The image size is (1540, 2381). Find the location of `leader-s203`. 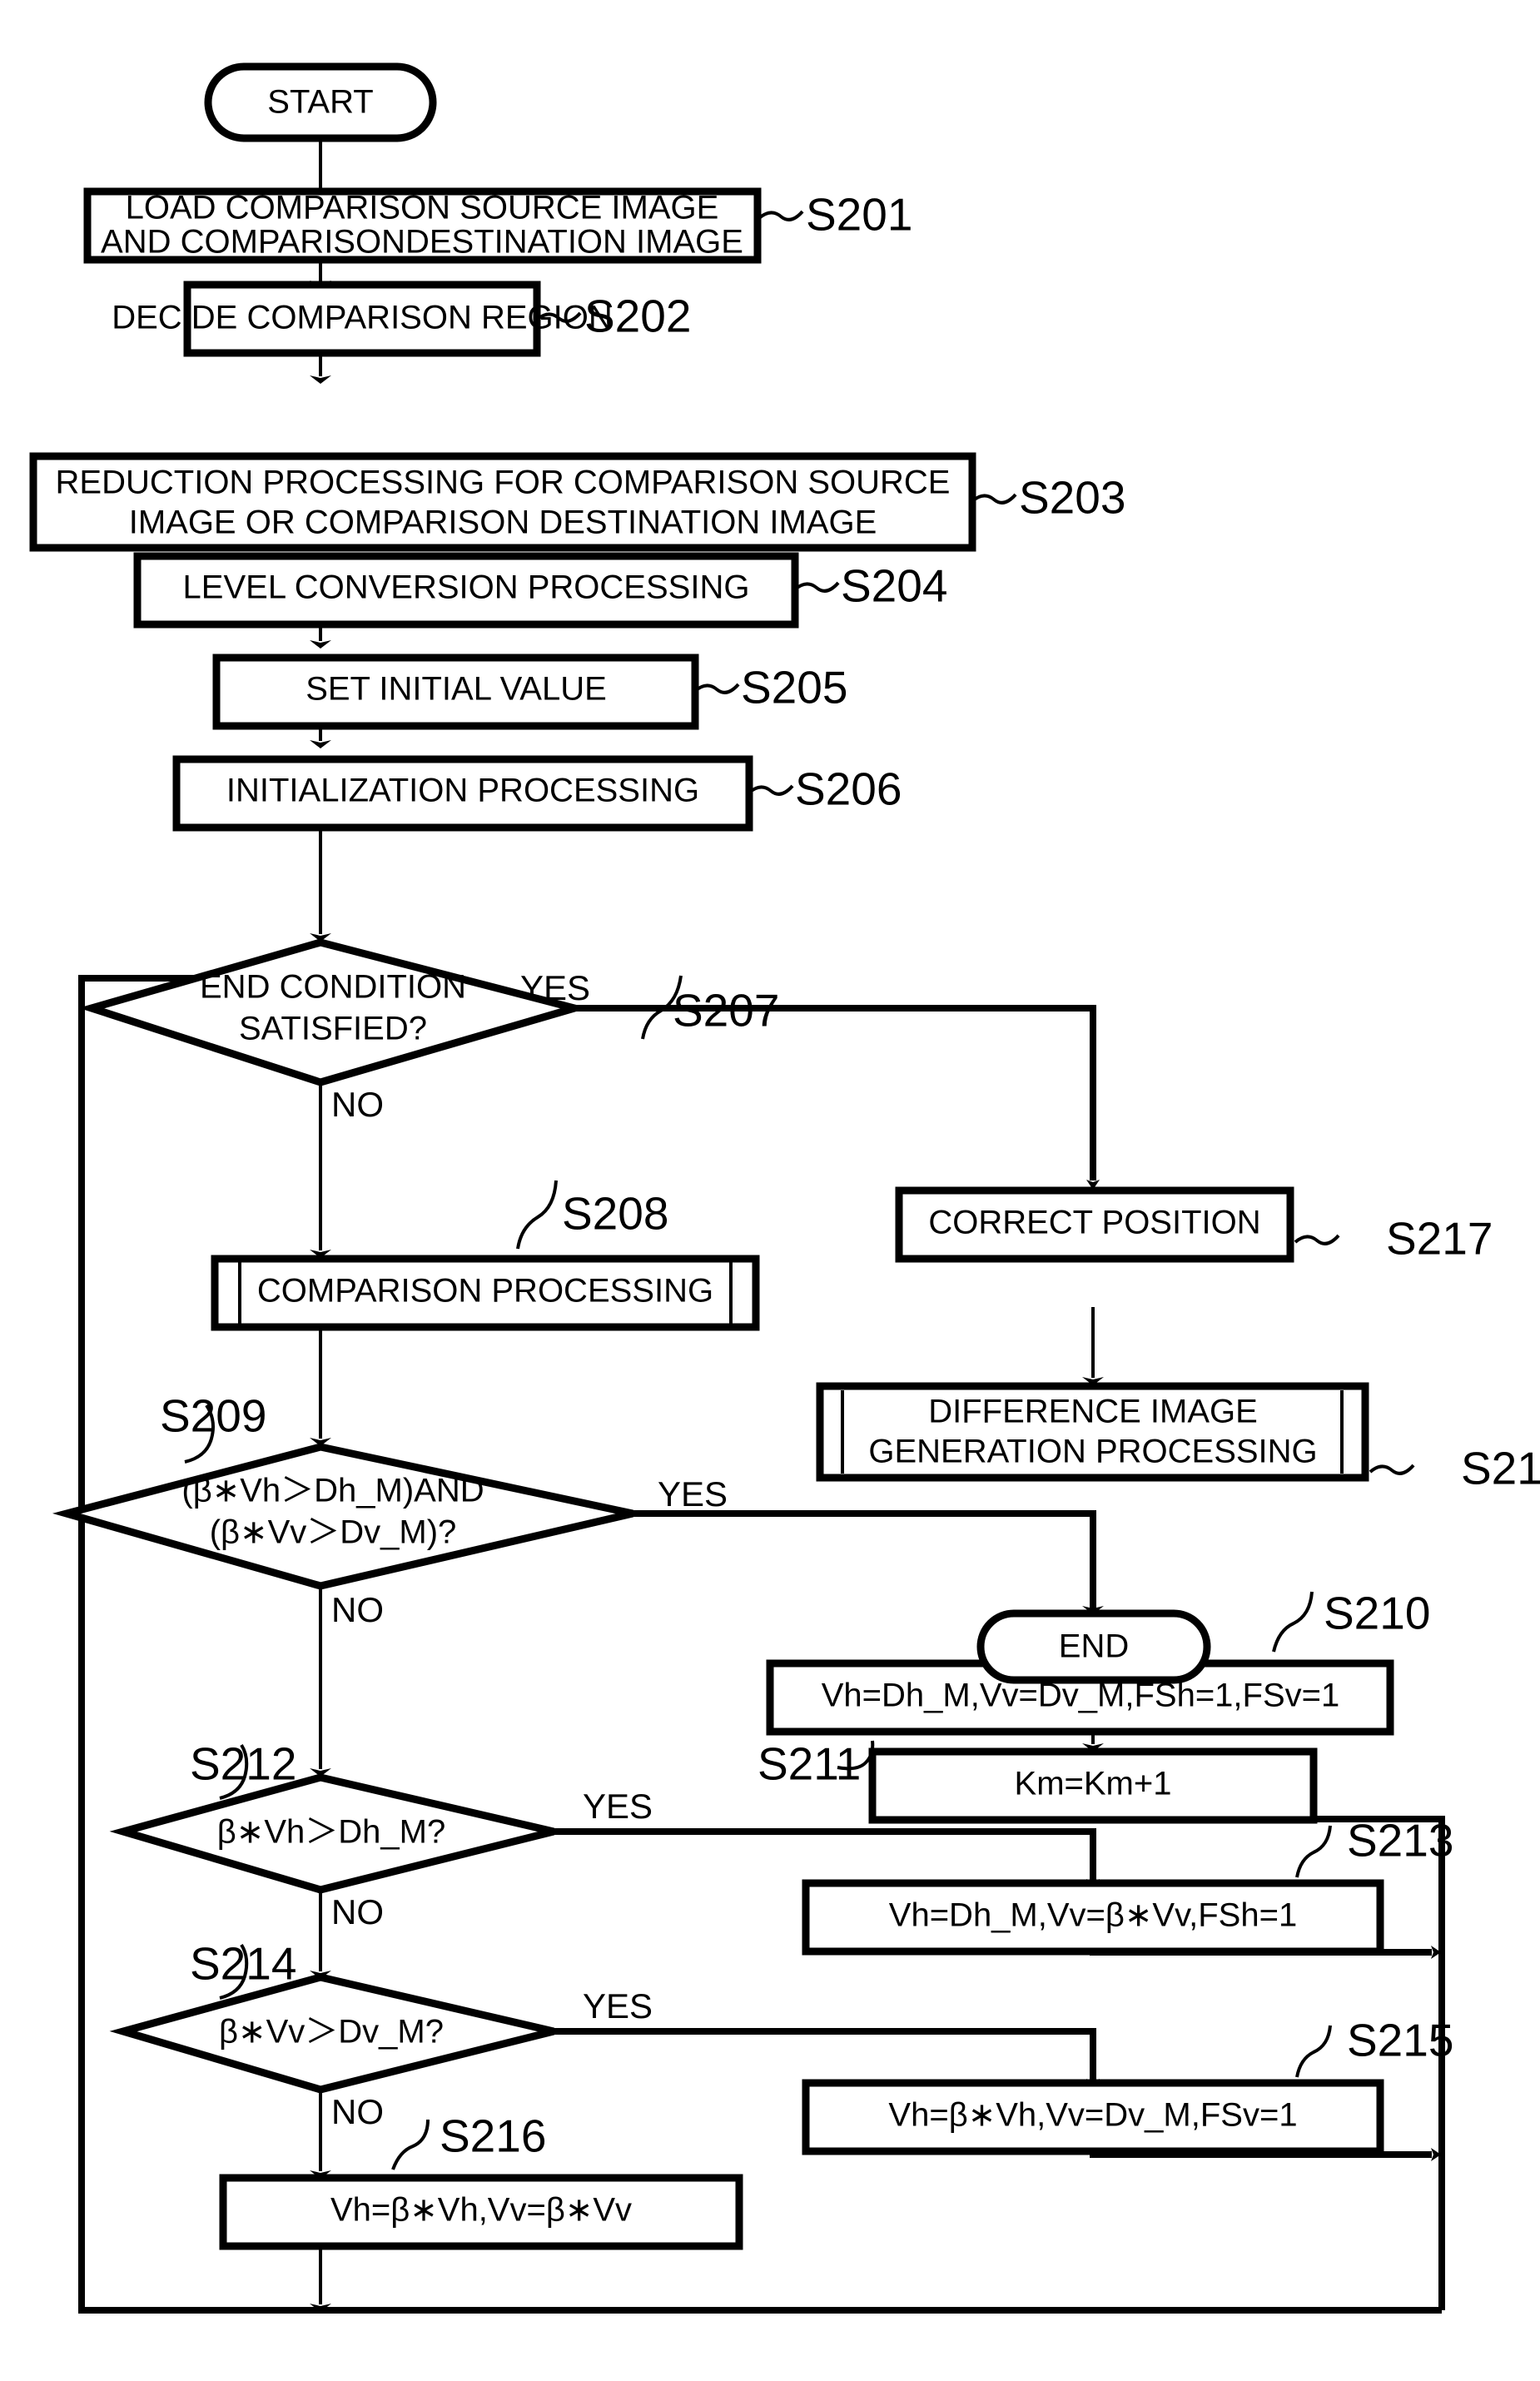

leader-s203 is located at coordinates (994, 499).